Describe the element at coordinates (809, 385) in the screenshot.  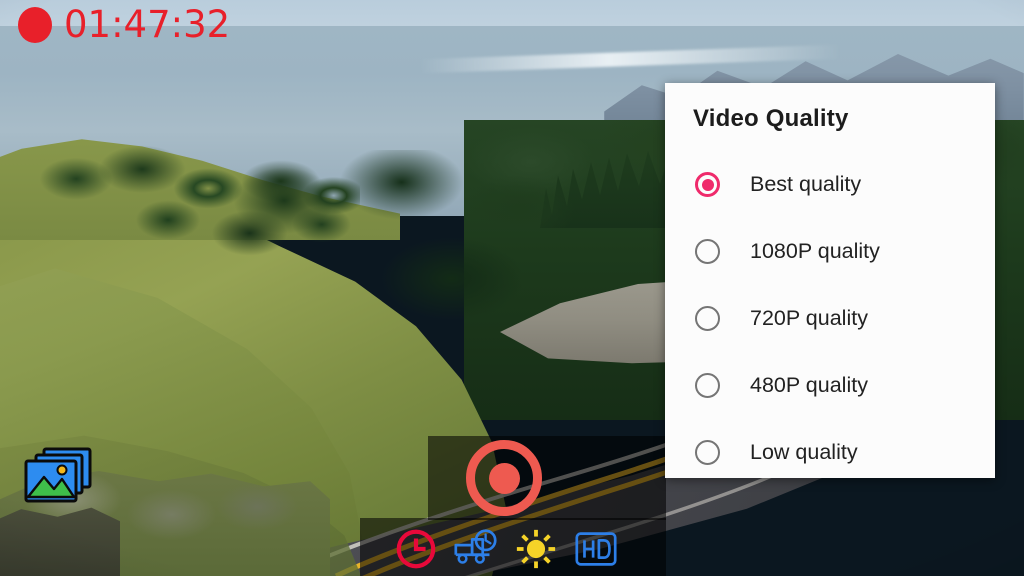
I see `quality-option-label: 480P quality` at that location.